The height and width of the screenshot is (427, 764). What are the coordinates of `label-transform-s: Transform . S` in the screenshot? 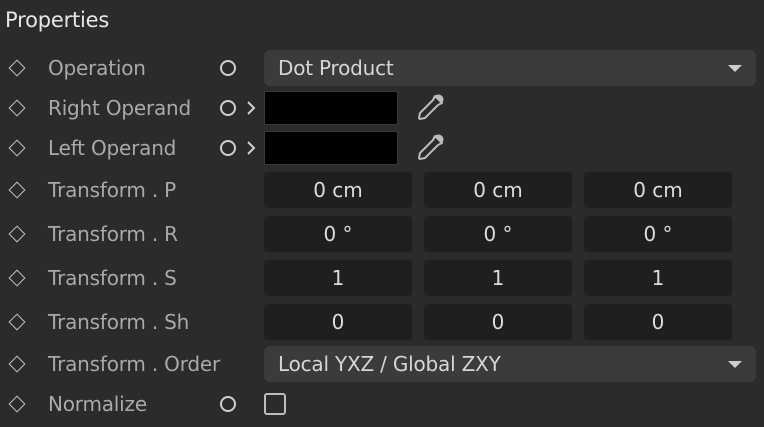 It's located at (112, 278).